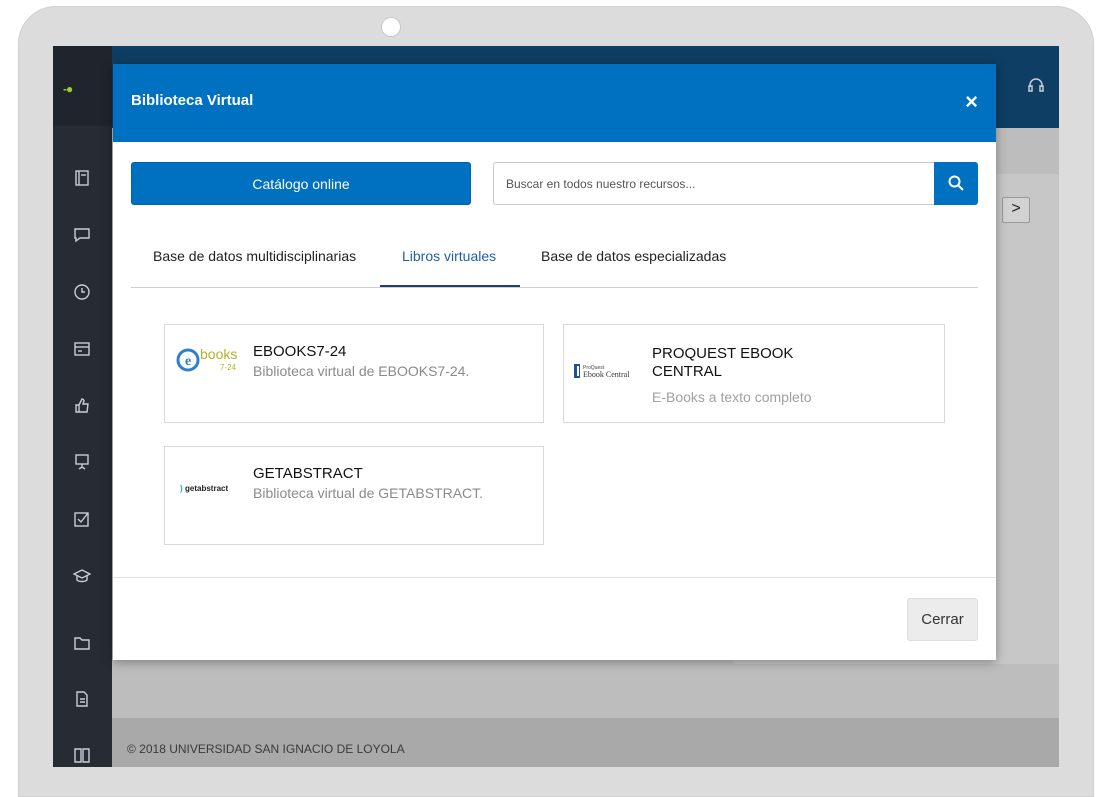 The width and height of the screenshot is (1102, 797). Describe the element at coordinates (633, 256) in the screenshot. I see `tab-specialized: Base de datos especializadas` at that location.